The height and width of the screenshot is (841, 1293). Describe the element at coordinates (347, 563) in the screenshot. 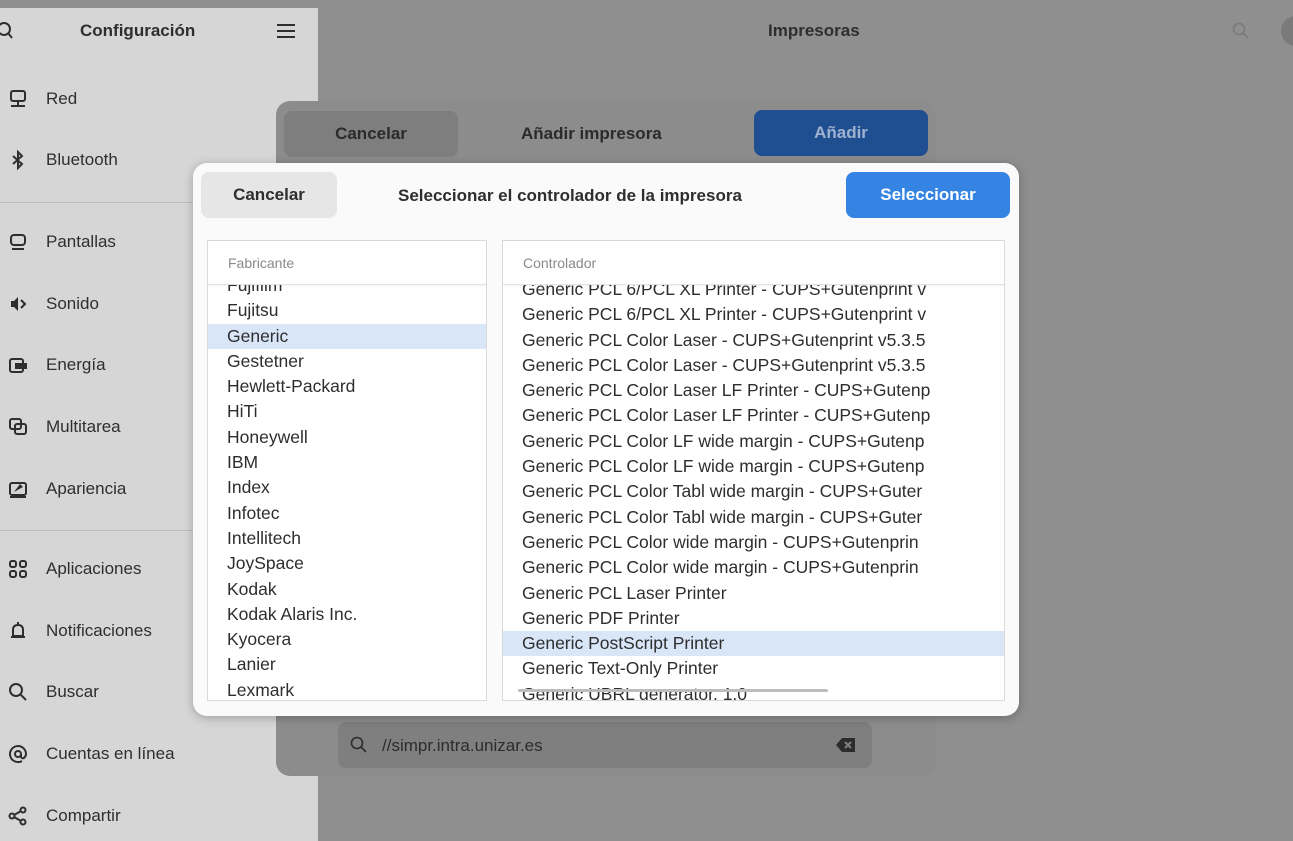

I see `manufacturer-list-item: JoySpace` at that location.